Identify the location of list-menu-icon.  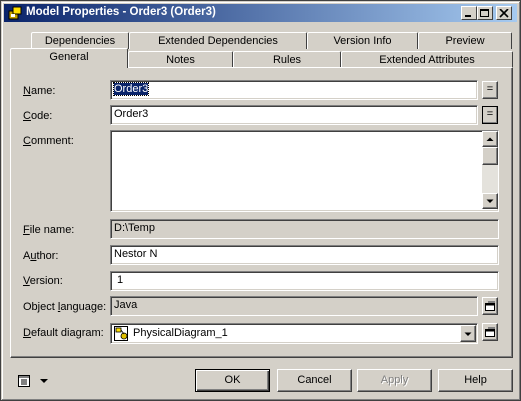
(33, 381).